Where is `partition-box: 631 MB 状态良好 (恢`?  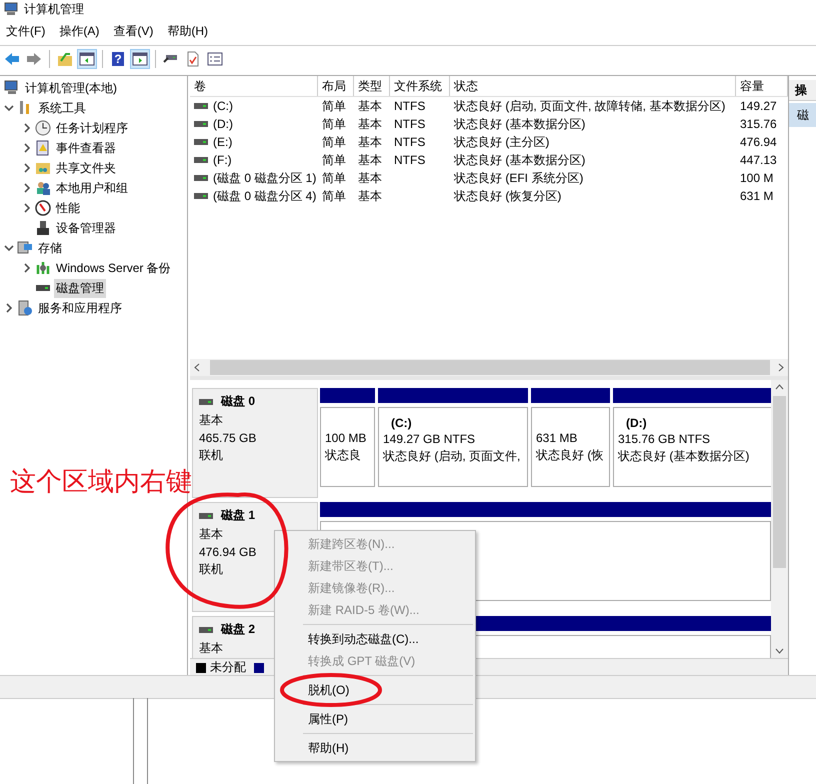 partition-box: 631 MB 状态良好 (恢 is located at coordinates (570, 447).